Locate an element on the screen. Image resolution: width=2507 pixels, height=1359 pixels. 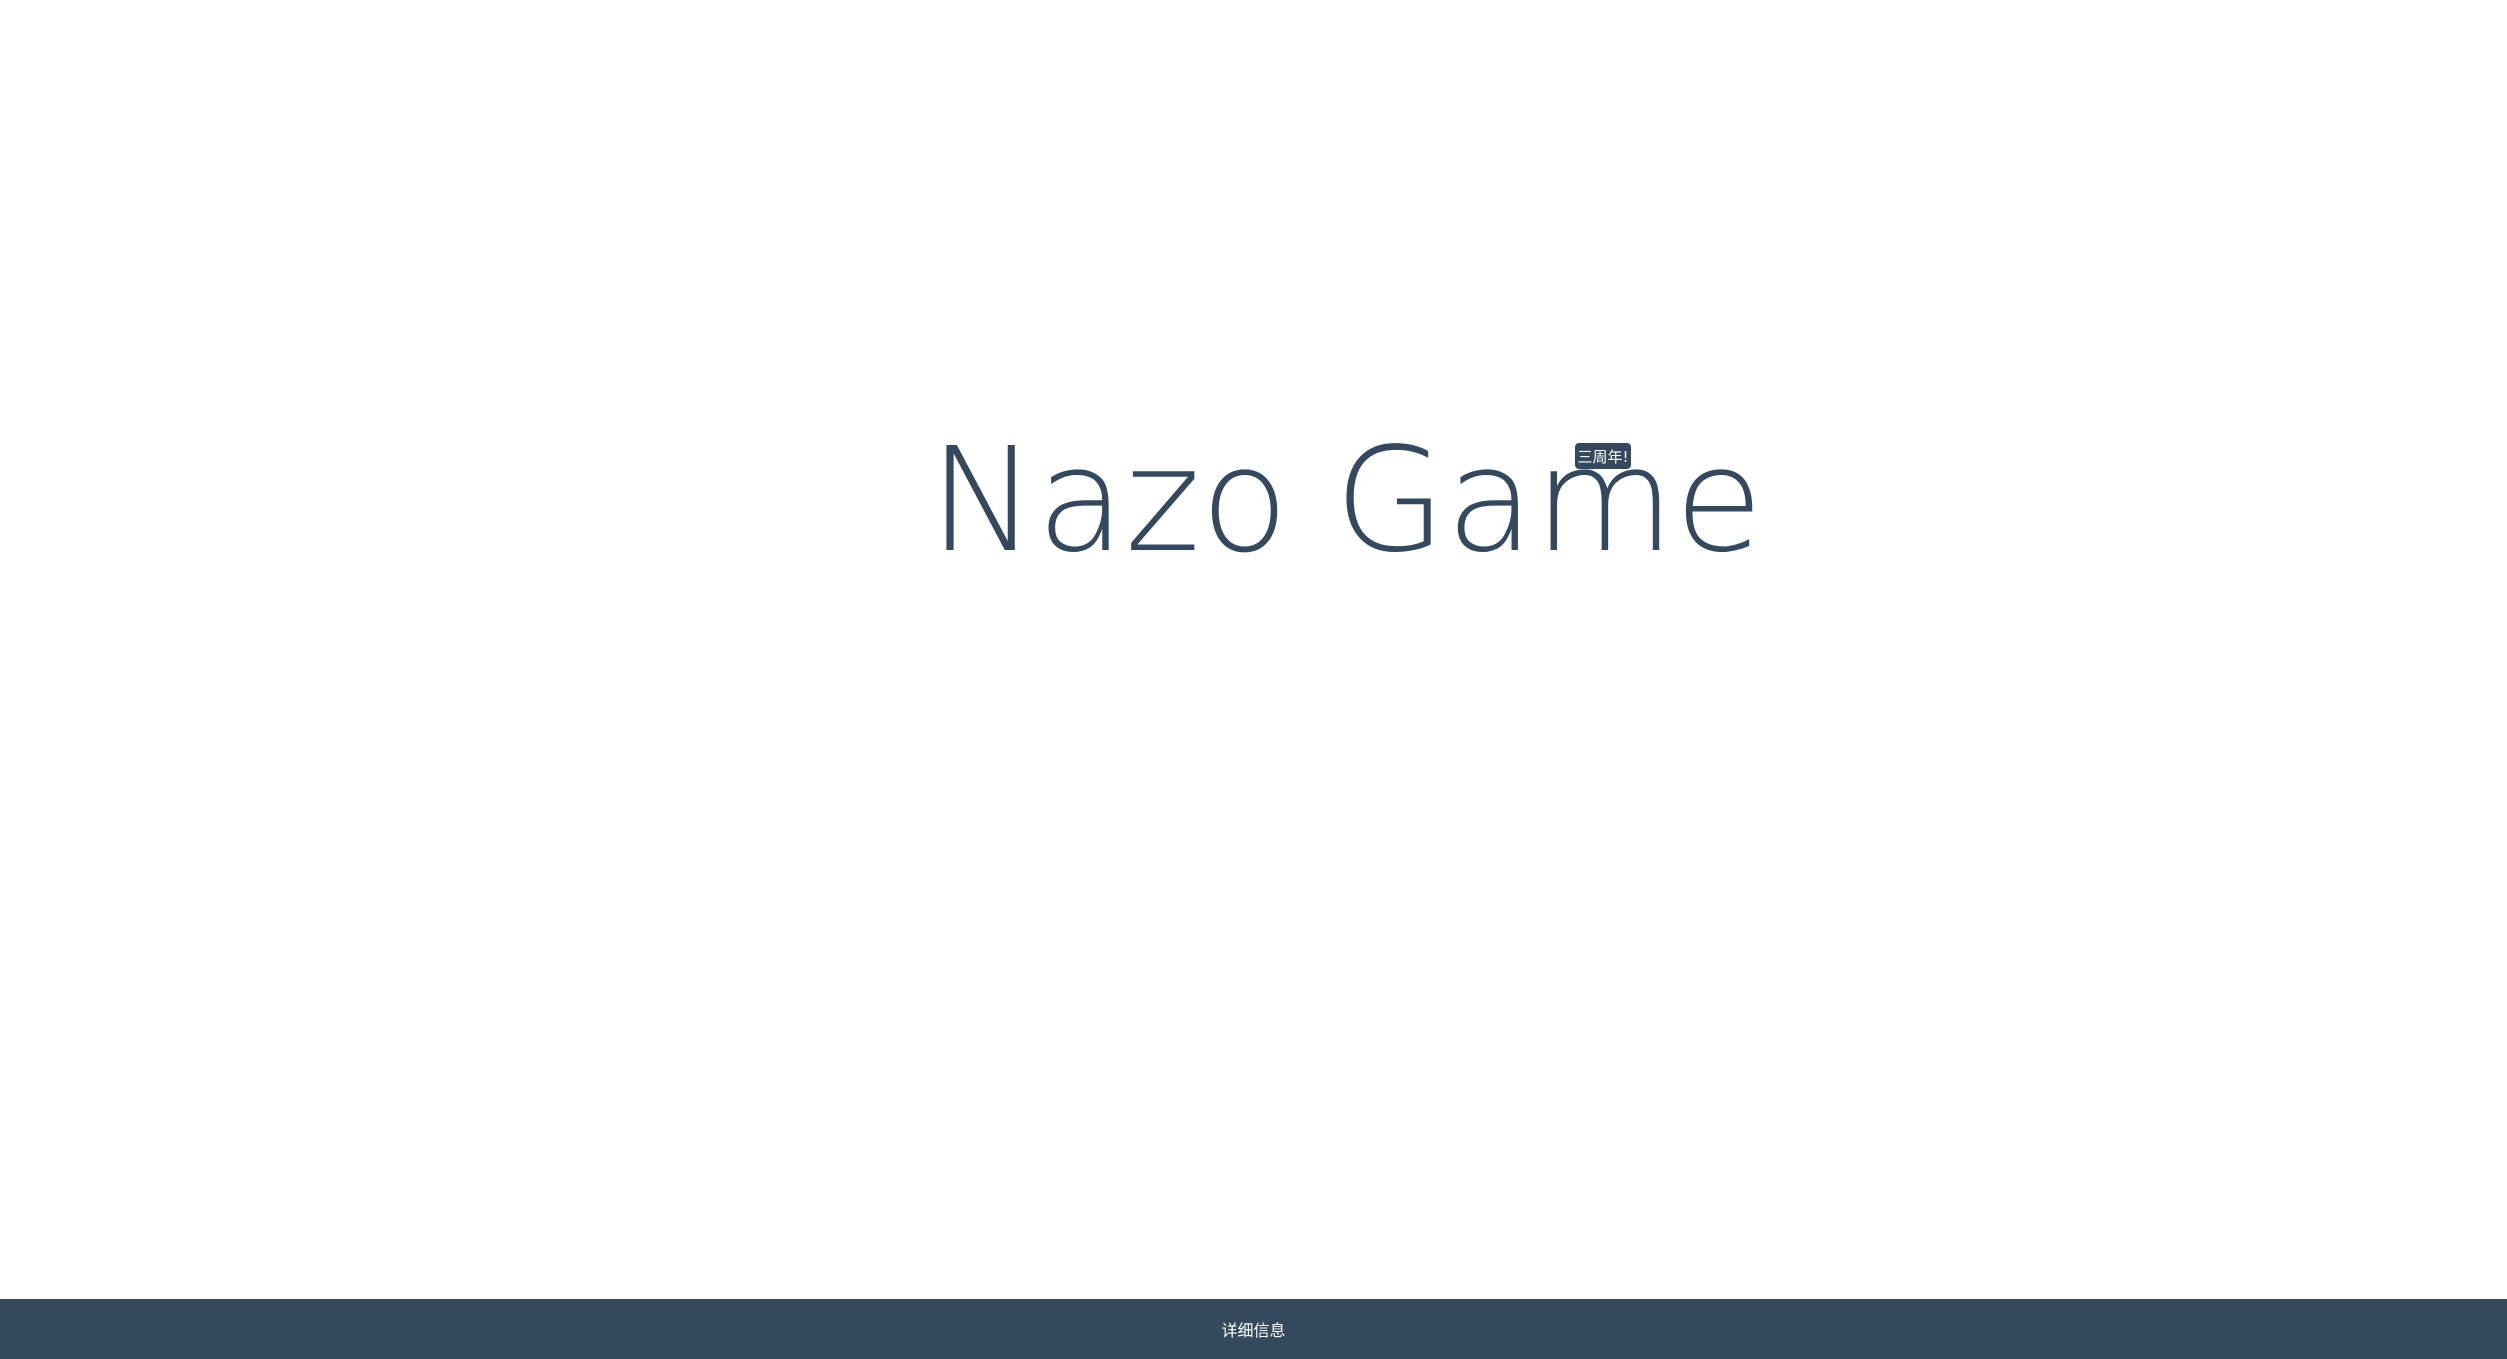
details-link: 详细信息 is located at coordinates (1253, 1329).